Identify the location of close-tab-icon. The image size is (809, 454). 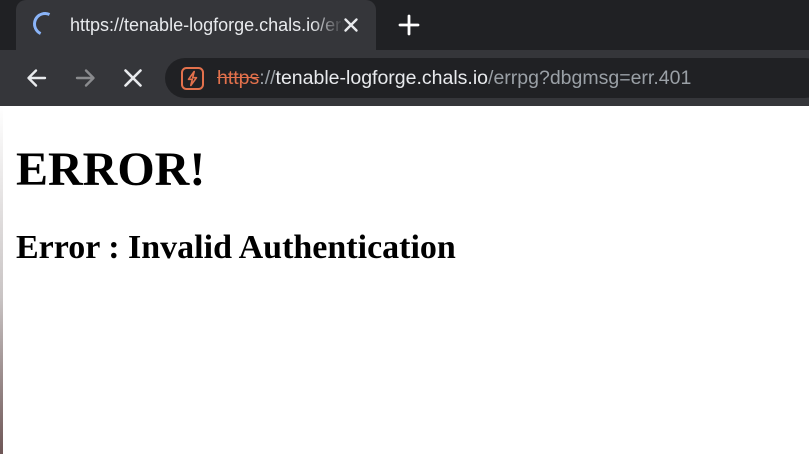
(351, 25).